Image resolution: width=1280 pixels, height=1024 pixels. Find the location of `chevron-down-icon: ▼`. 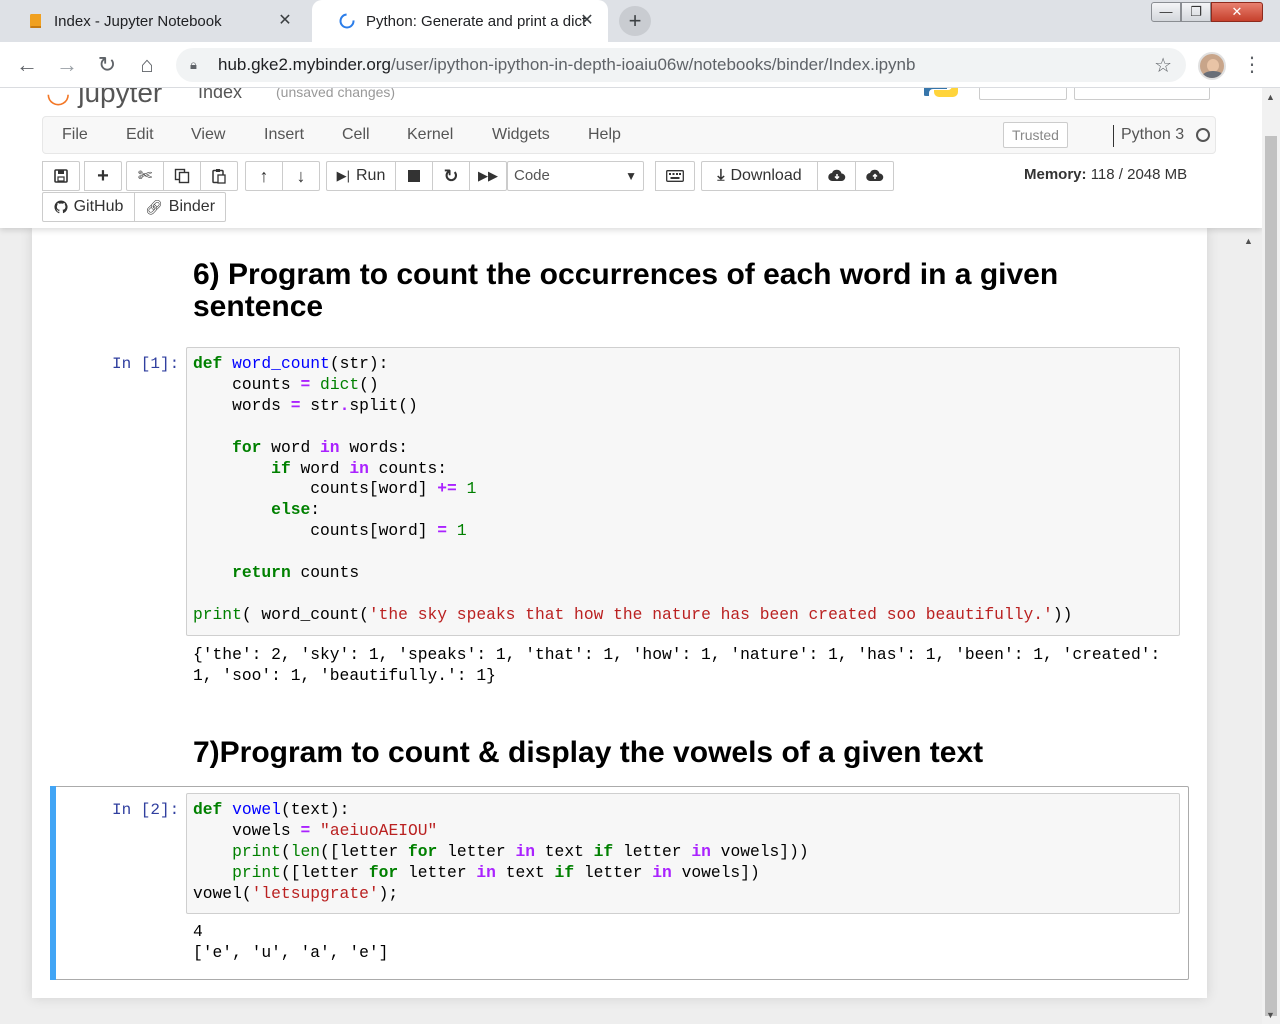

chevron-down-icon: ▼ is located at coordinates (631, 176).